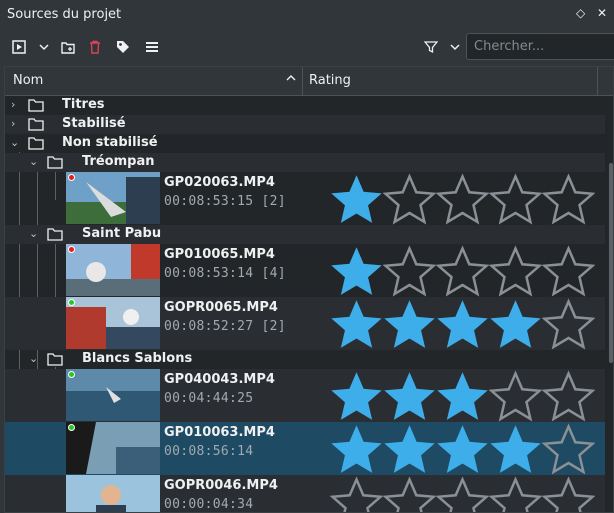 The height and width of the screenshot is (513, 614). I want to click on folder-label: Stabilisé, so click(94, 123).